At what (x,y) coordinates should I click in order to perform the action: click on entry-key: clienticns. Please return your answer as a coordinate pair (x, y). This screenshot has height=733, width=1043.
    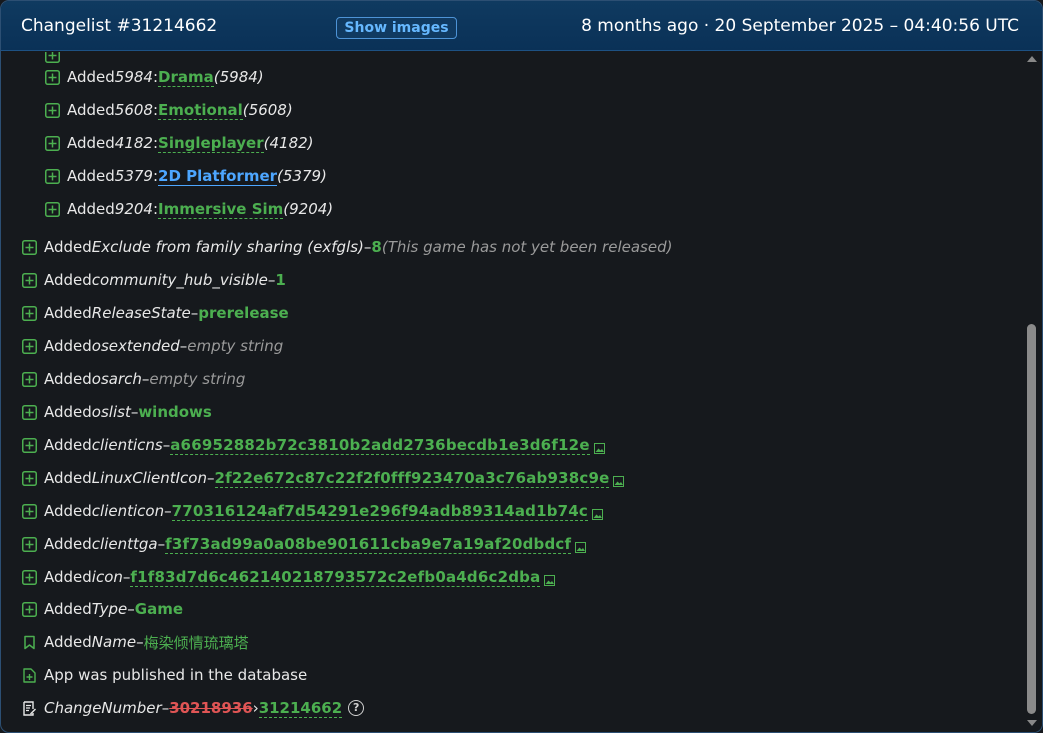
    Looking at the image, I should click on (127, 445).